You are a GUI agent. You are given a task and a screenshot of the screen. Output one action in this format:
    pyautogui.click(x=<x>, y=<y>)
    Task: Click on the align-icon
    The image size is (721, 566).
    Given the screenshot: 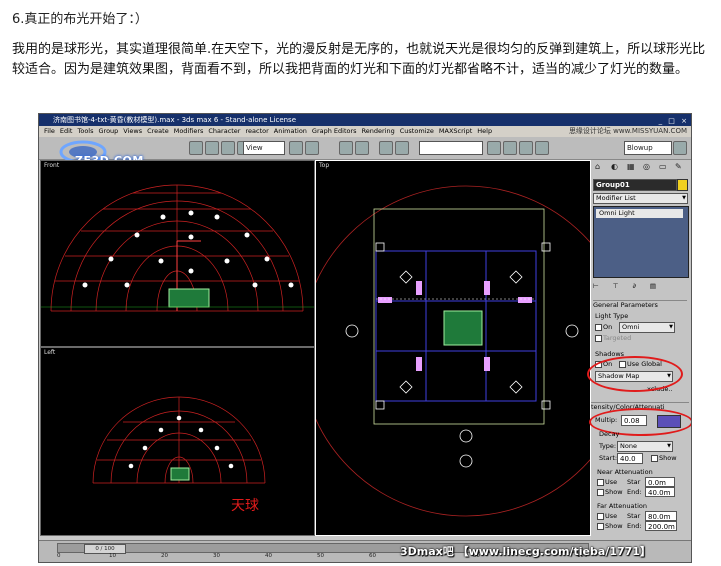 What is the action you would take?
    pyautogui.click(x=402, y=148)
    